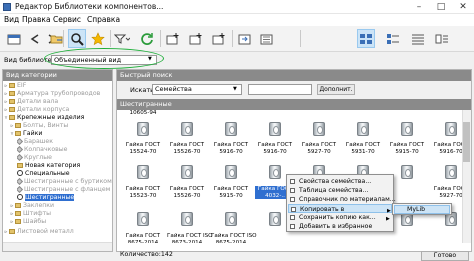  I want to click on menu-copy-to: Копировать в ▶, so click(340, 209).